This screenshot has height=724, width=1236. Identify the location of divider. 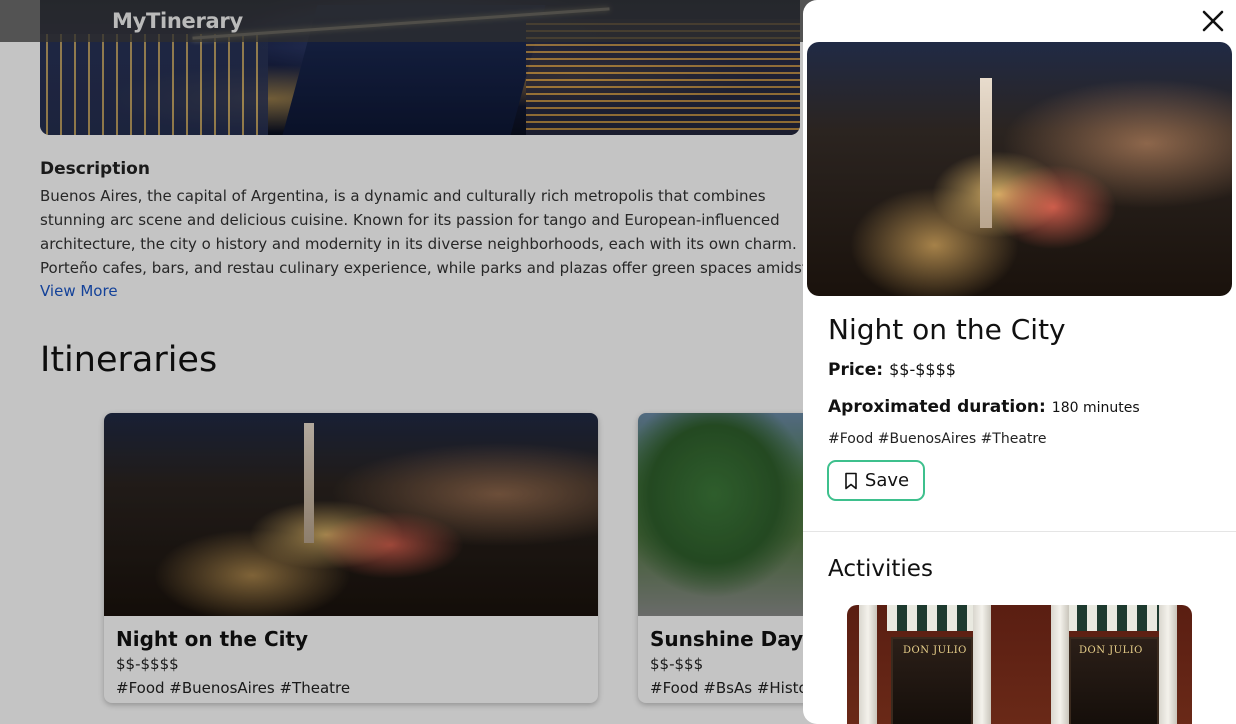
(1019, 531).